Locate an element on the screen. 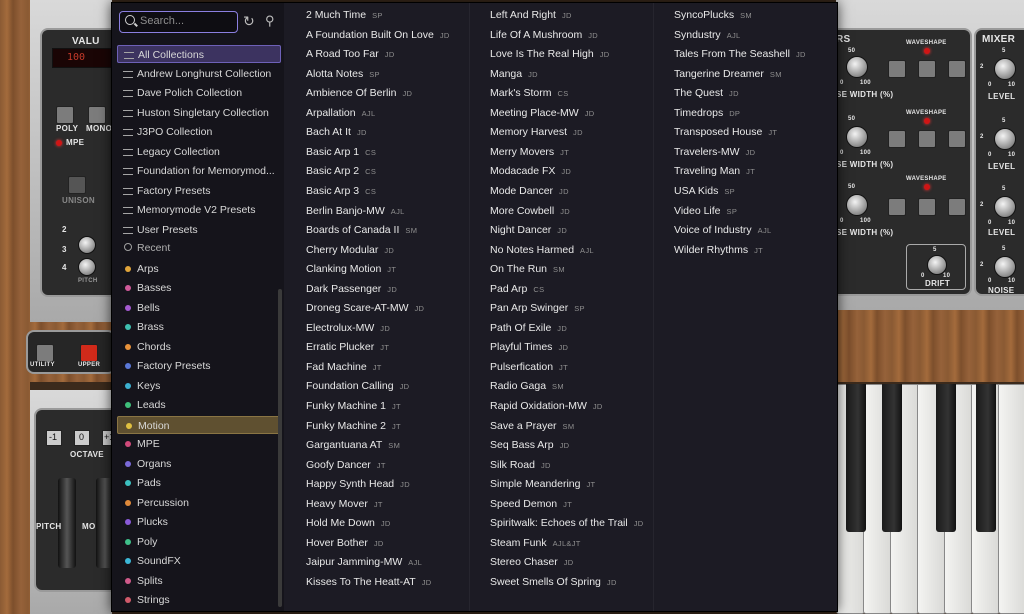 The height and width of the screenshot is (614, 1024). preset-item: Life Of A Mushroom JD is located at coordinates (544, 35).